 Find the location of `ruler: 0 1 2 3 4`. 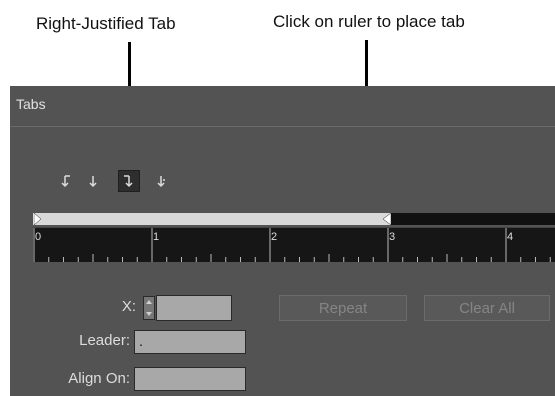

ruler: 0 1 2 3 4 is located at coordinates (294, 244).